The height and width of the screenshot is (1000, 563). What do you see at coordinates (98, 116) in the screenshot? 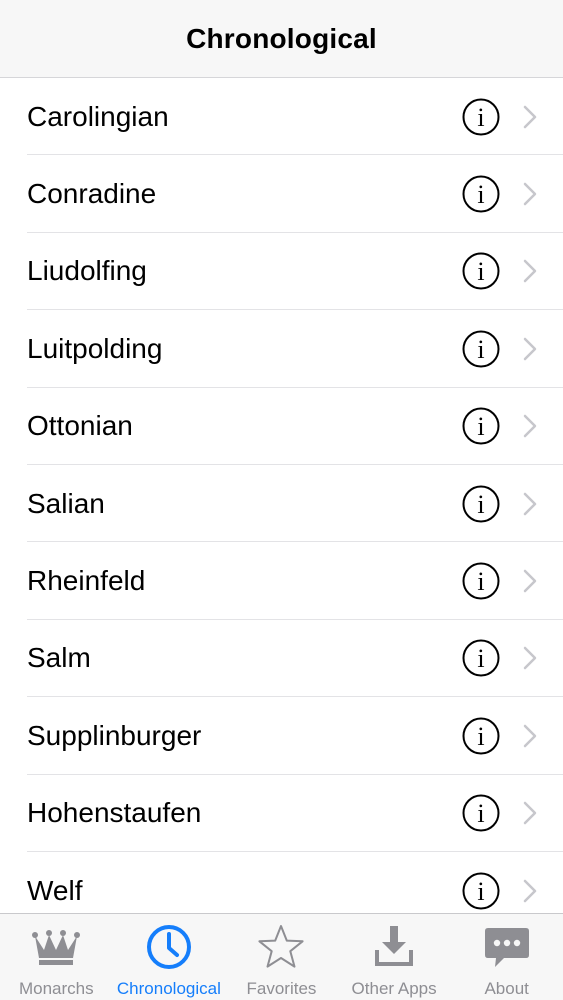
I see `list-item-label: Carolingian` at bounding box center [98, 116].